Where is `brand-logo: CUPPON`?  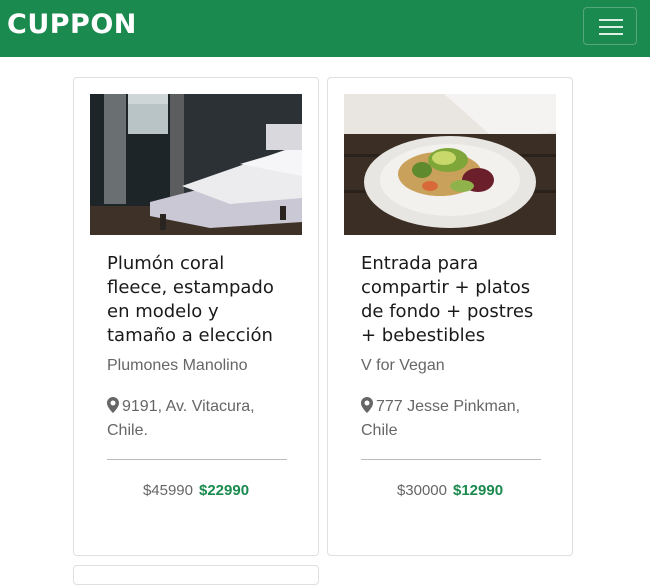
brand-logo: CUPPON is located at coordinates (72, 24).